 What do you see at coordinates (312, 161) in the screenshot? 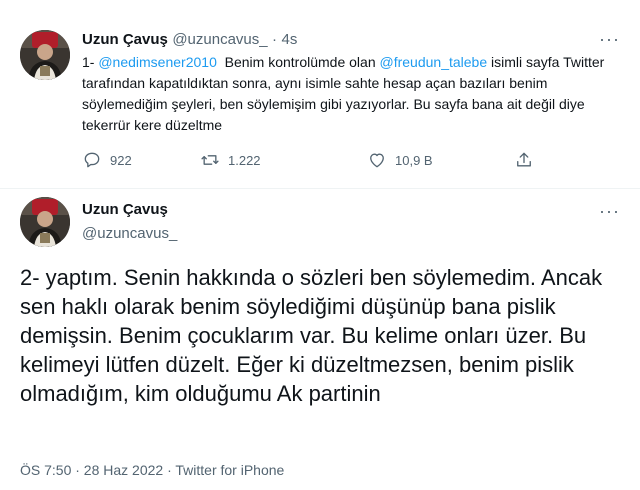
I see `tweet-actions: 922 1.222 10,9 B` at bounding box center [312, 161].